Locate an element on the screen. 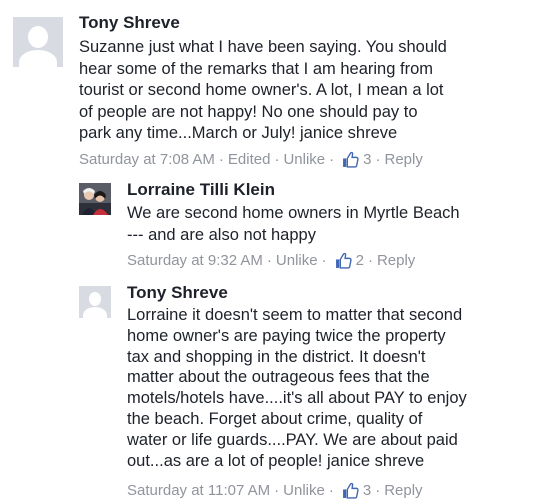 The width and height of the screenshot is (533, 504). edited-link: Edited is located at coordinates (249, 159).